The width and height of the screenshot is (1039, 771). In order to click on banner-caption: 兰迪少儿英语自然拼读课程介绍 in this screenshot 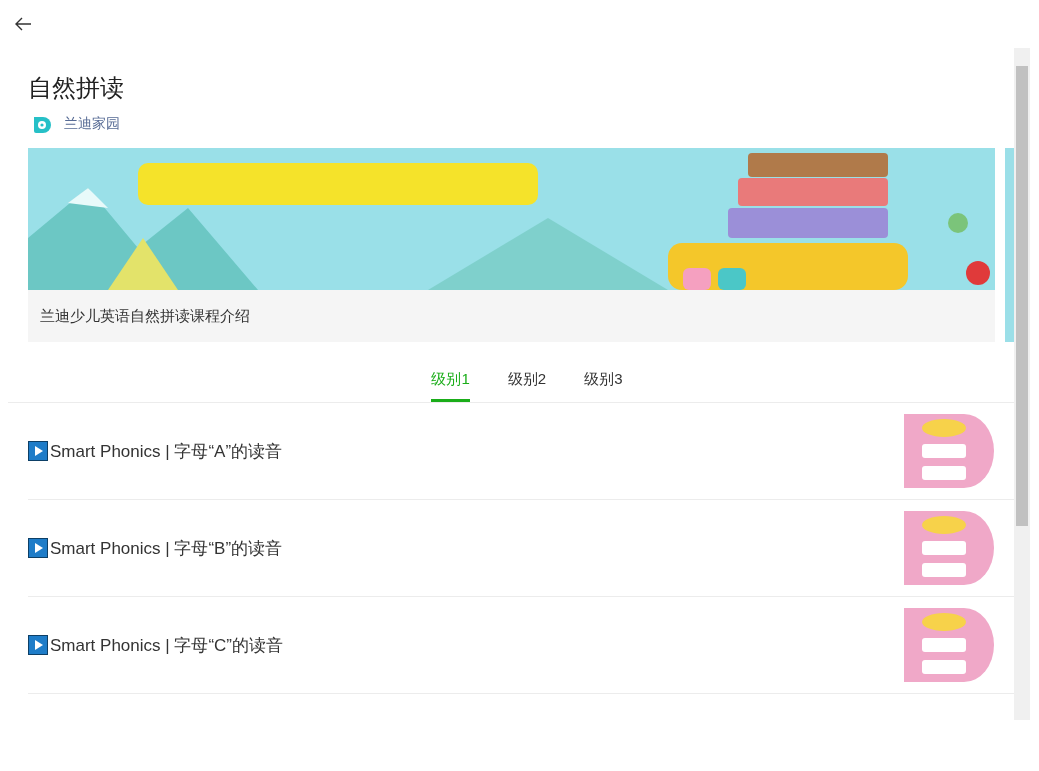, I will do `click(145, 315)`.